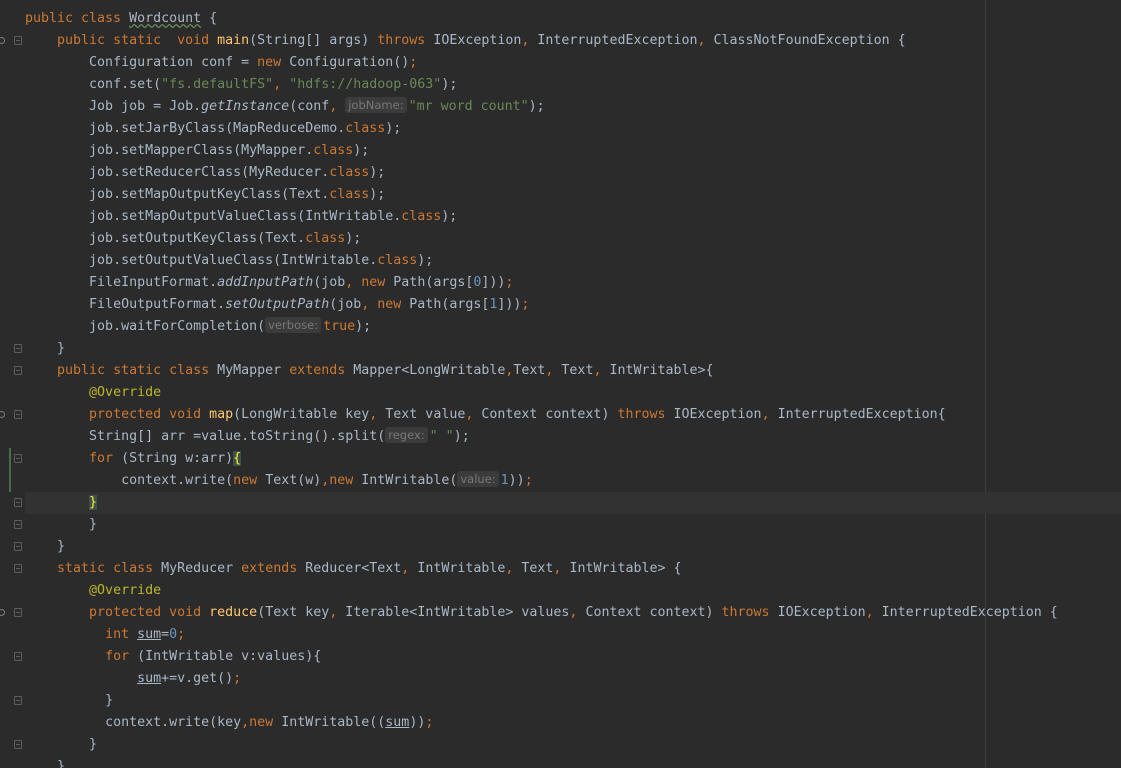  What do you see at coordinates (573, 239) in the screenshot?
I see `code-line: job.setOutputKeyClass(Text.class);` at bounding box center [573, 239].